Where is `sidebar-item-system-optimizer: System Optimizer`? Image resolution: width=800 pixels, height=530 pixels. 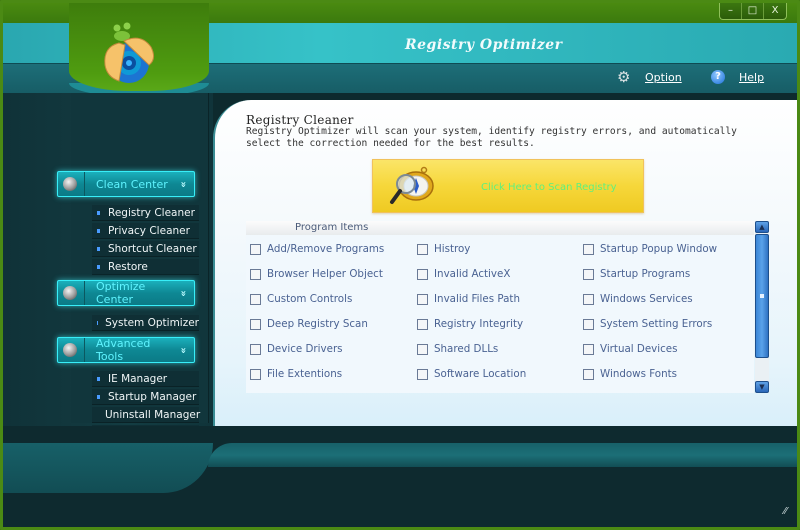 sidebar-item-system-optimizer: System Optimizer is located at coordinates (145, 323).